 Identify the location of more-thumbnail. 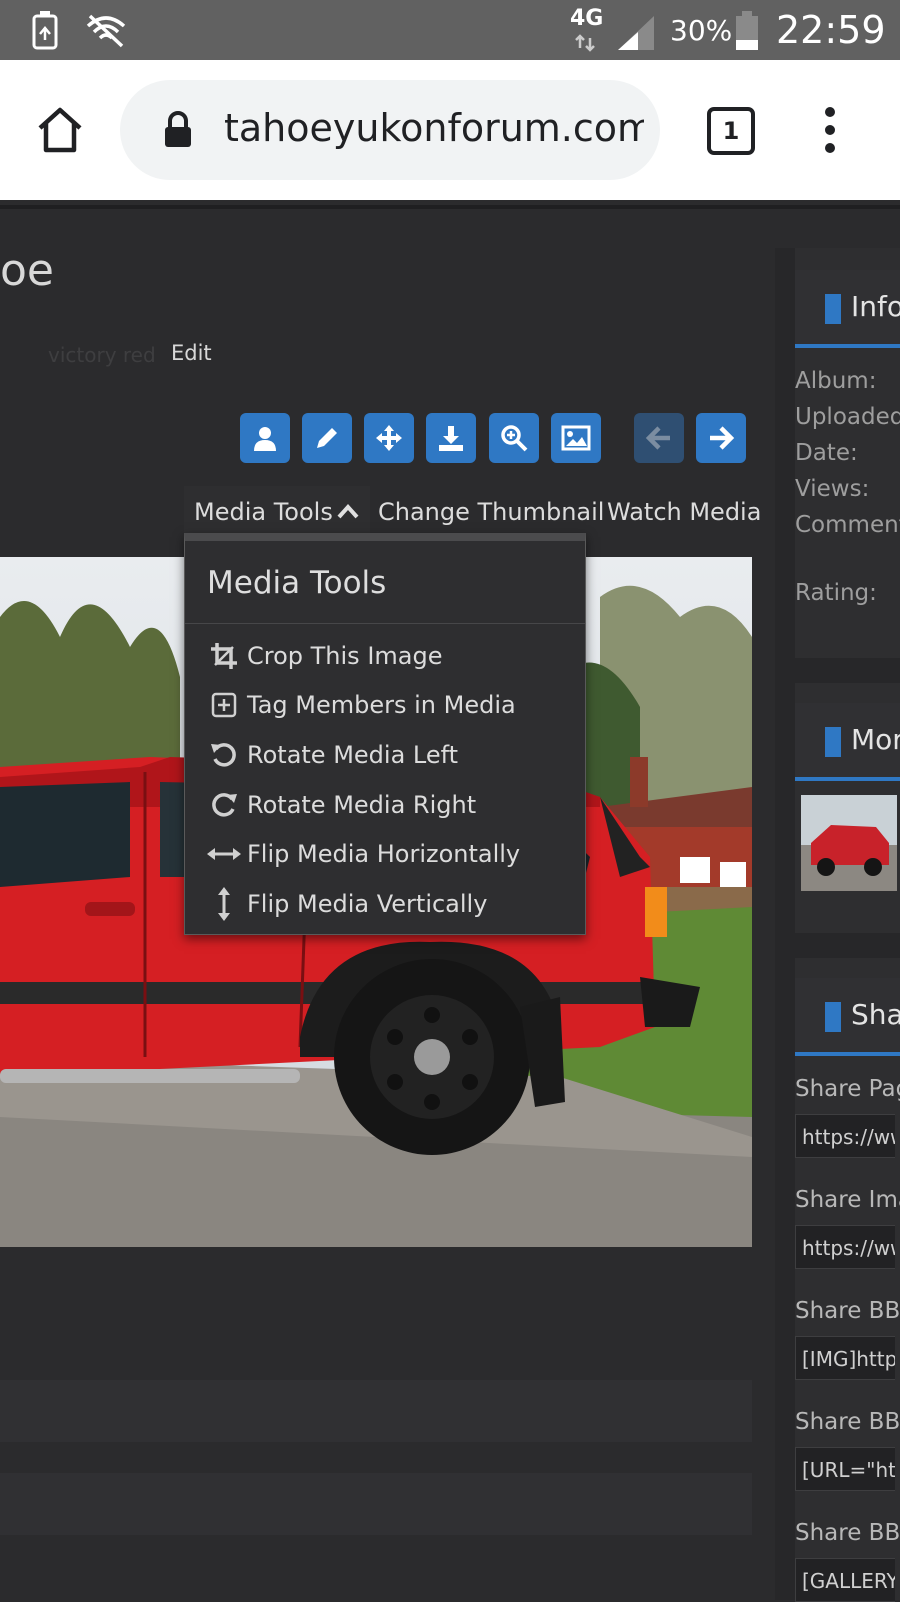
(849, 843).